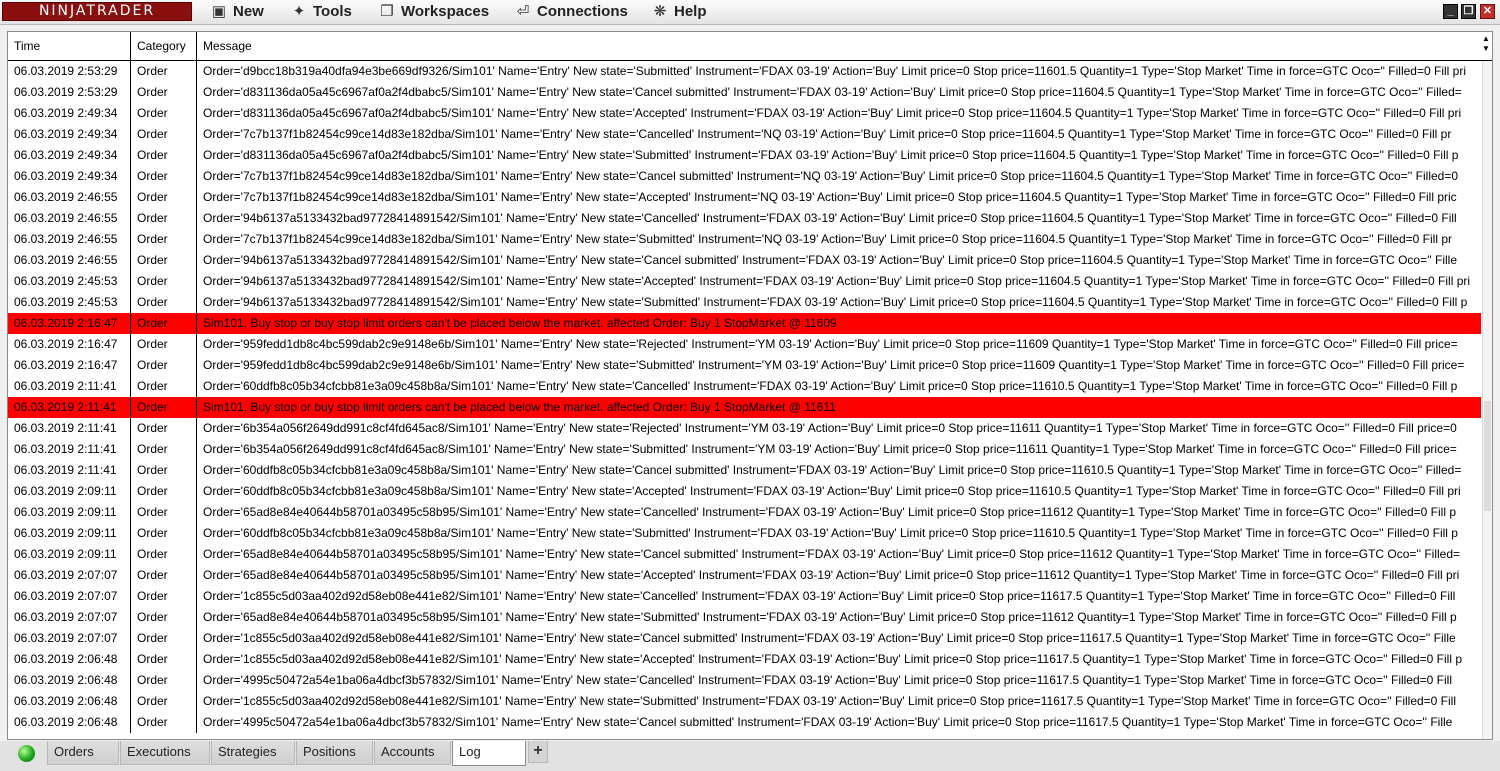 The image size is (1500, 771). Describe the element at coordinates (334, 753) in the screenshot. I see `tab-positions: Positions` at that location.